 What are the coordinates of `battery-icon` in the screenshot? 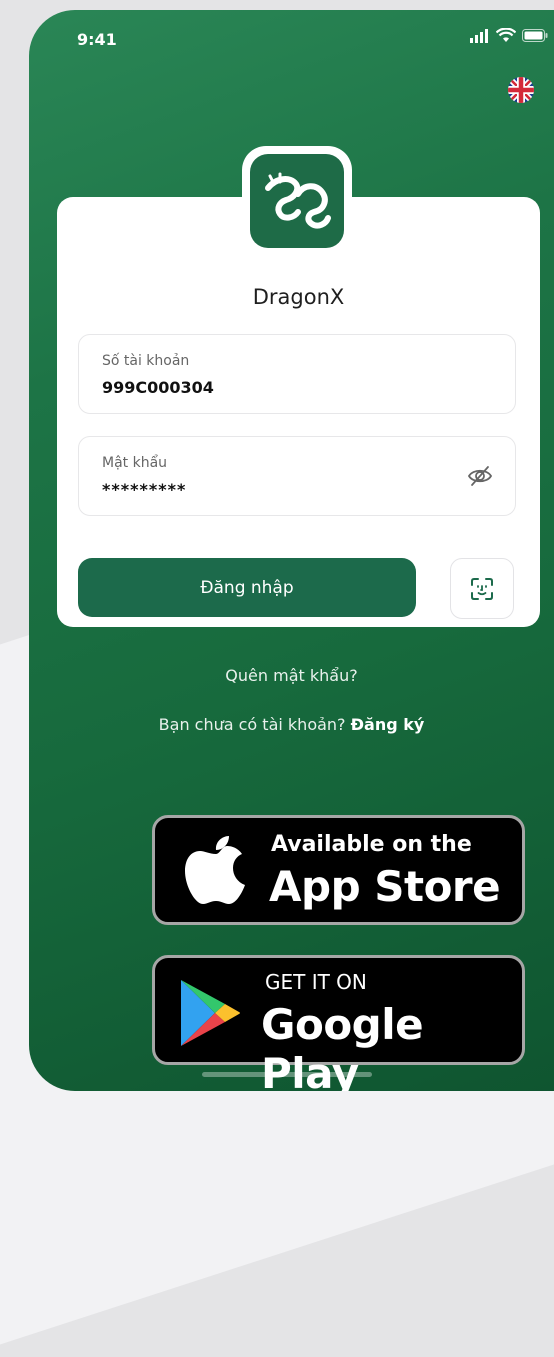 It's located at (535, 35).